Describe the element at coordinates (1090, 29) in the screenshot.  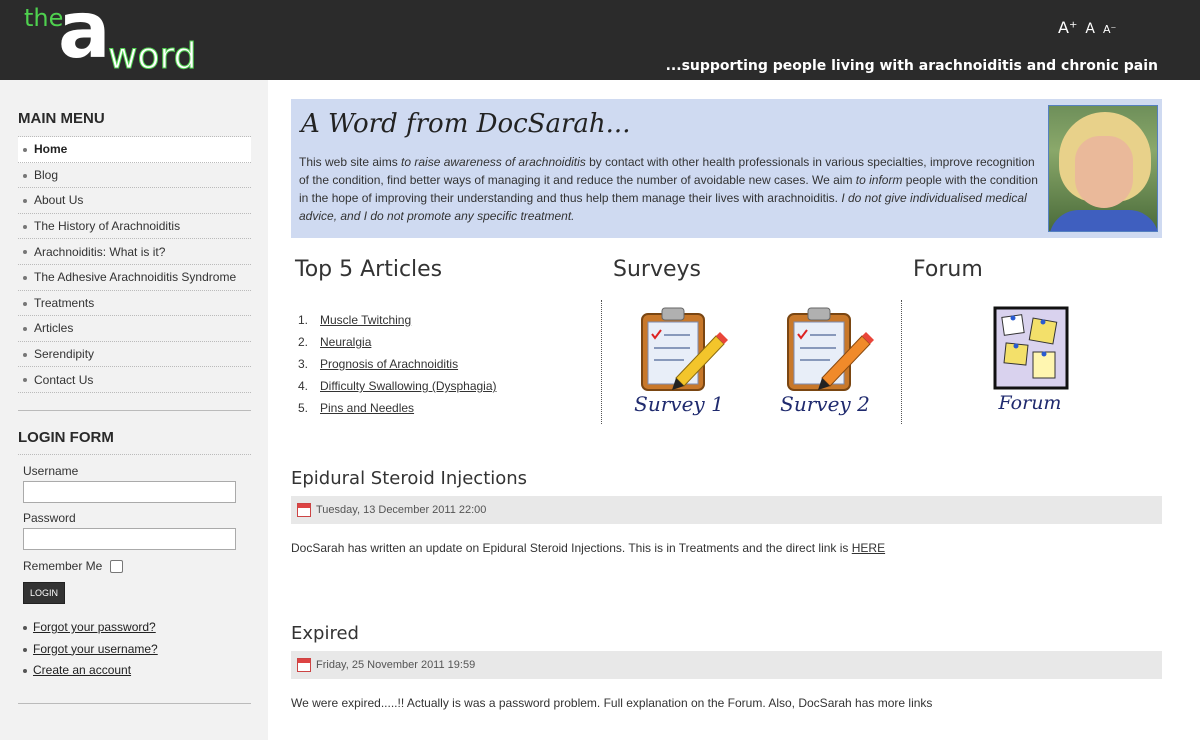
I see `font-default-button: A` at that location.